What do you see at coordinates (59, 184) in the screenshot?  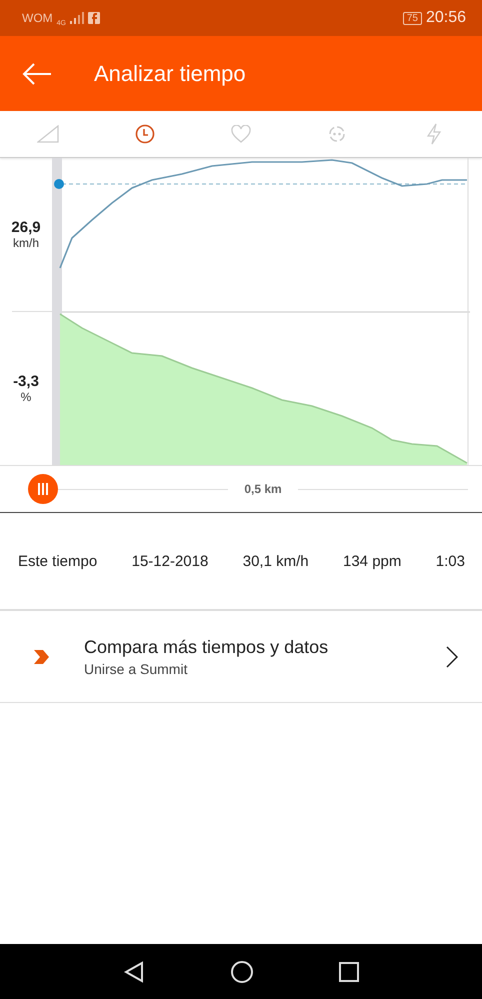 I see `position-marker` at bounding box center [59, 184].